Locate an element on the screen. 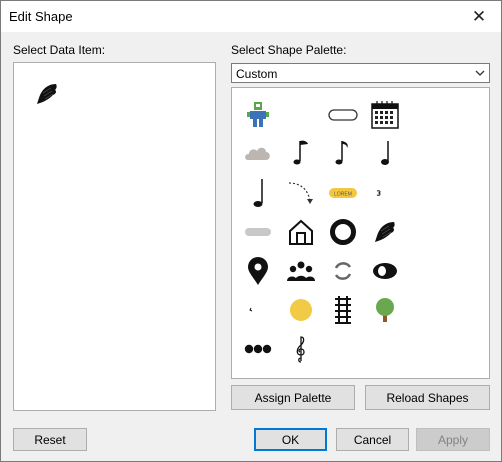 This screenshot has height=462, width=502. palette-shape-music-note-flag is located at coordinates (301, 153).